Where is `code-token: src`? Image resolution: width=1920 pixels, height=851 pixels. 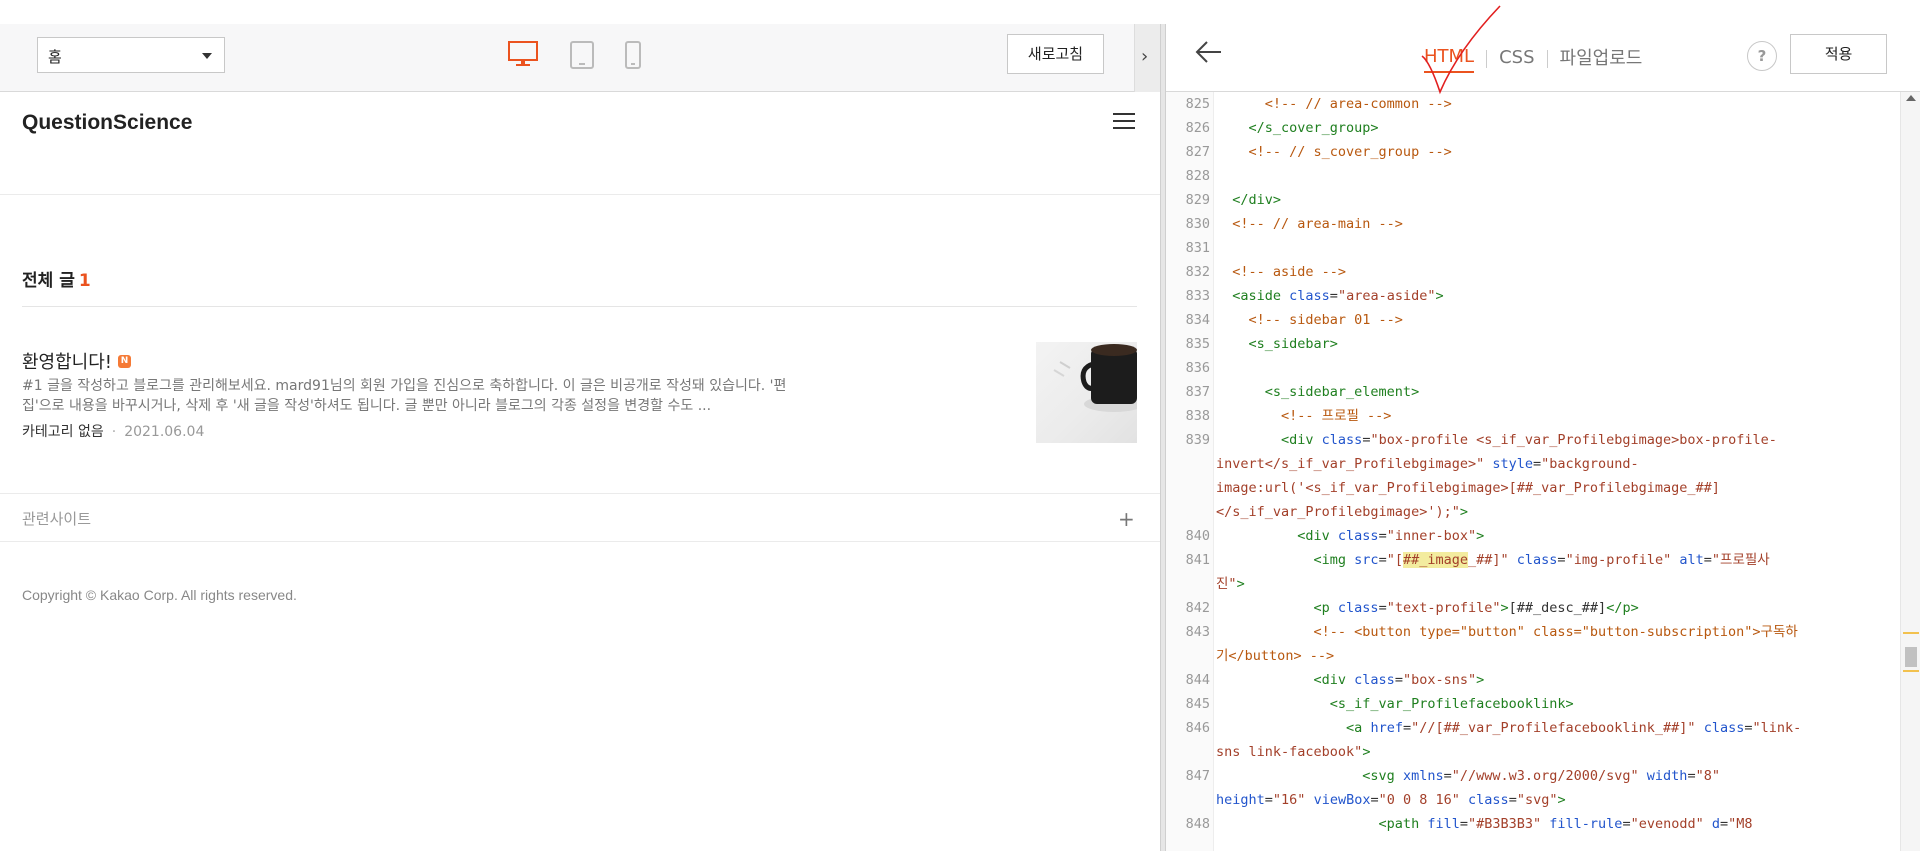
code-token: src is located at coordinates (1366, 560).